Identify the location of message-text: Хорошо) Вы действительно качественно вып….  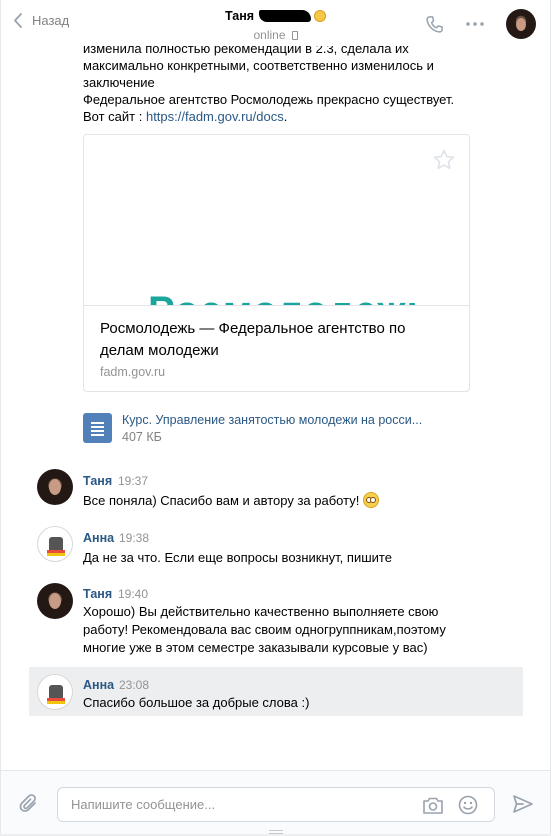
(264, 629).